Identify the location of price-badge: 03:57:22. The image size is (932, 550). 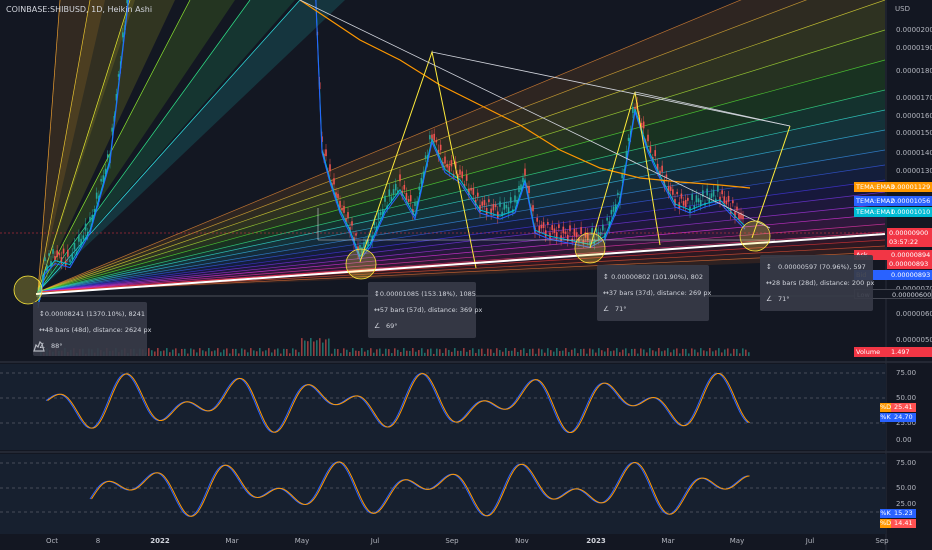
(909, 242).